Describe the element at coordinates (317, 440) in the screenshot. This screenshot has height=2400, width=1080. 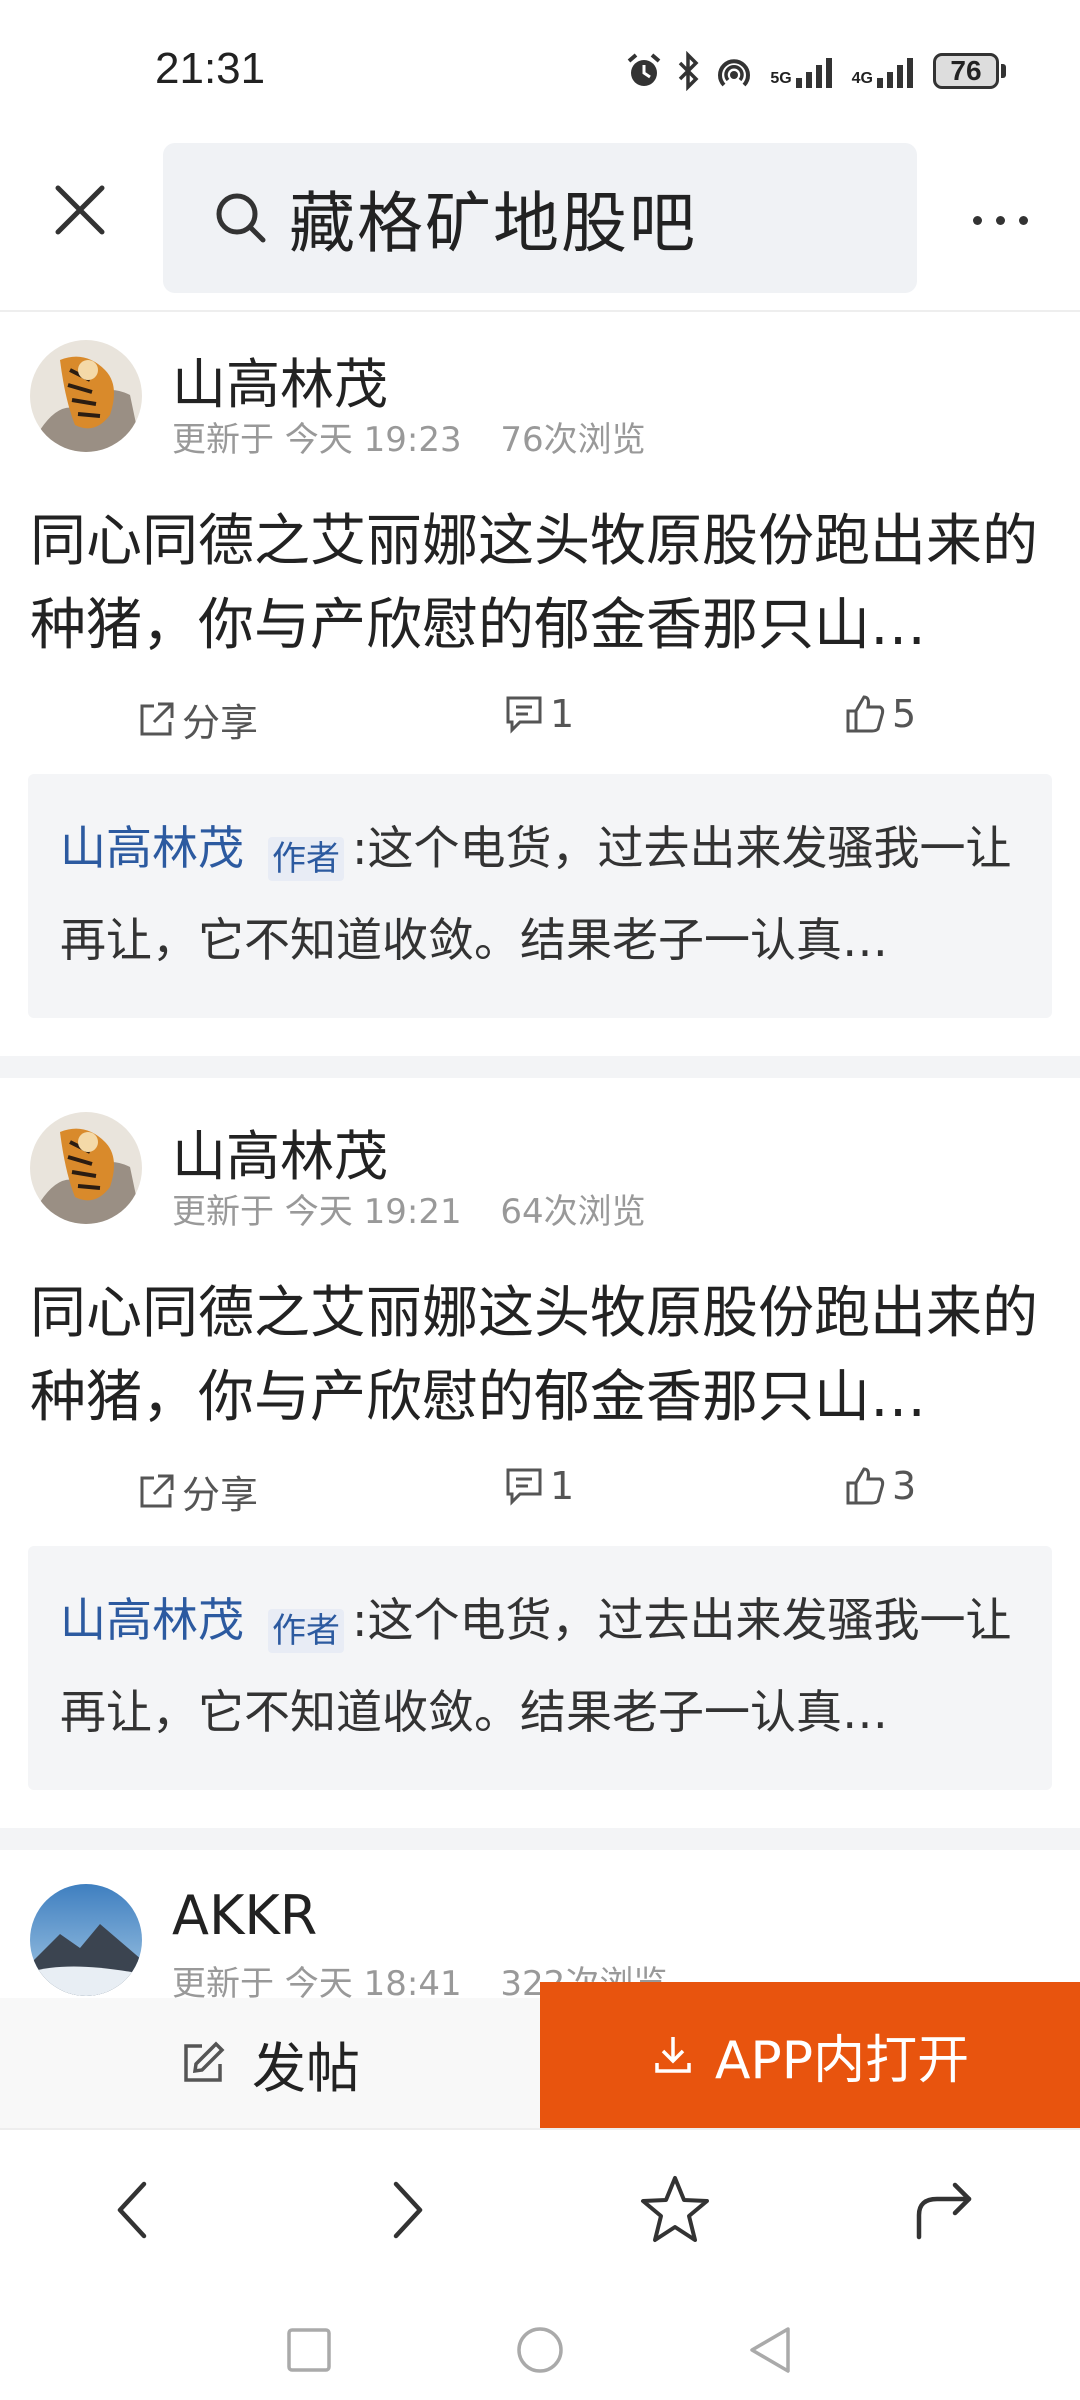
I see `post-updated-time: 更新于 今天 19:23` at that location.